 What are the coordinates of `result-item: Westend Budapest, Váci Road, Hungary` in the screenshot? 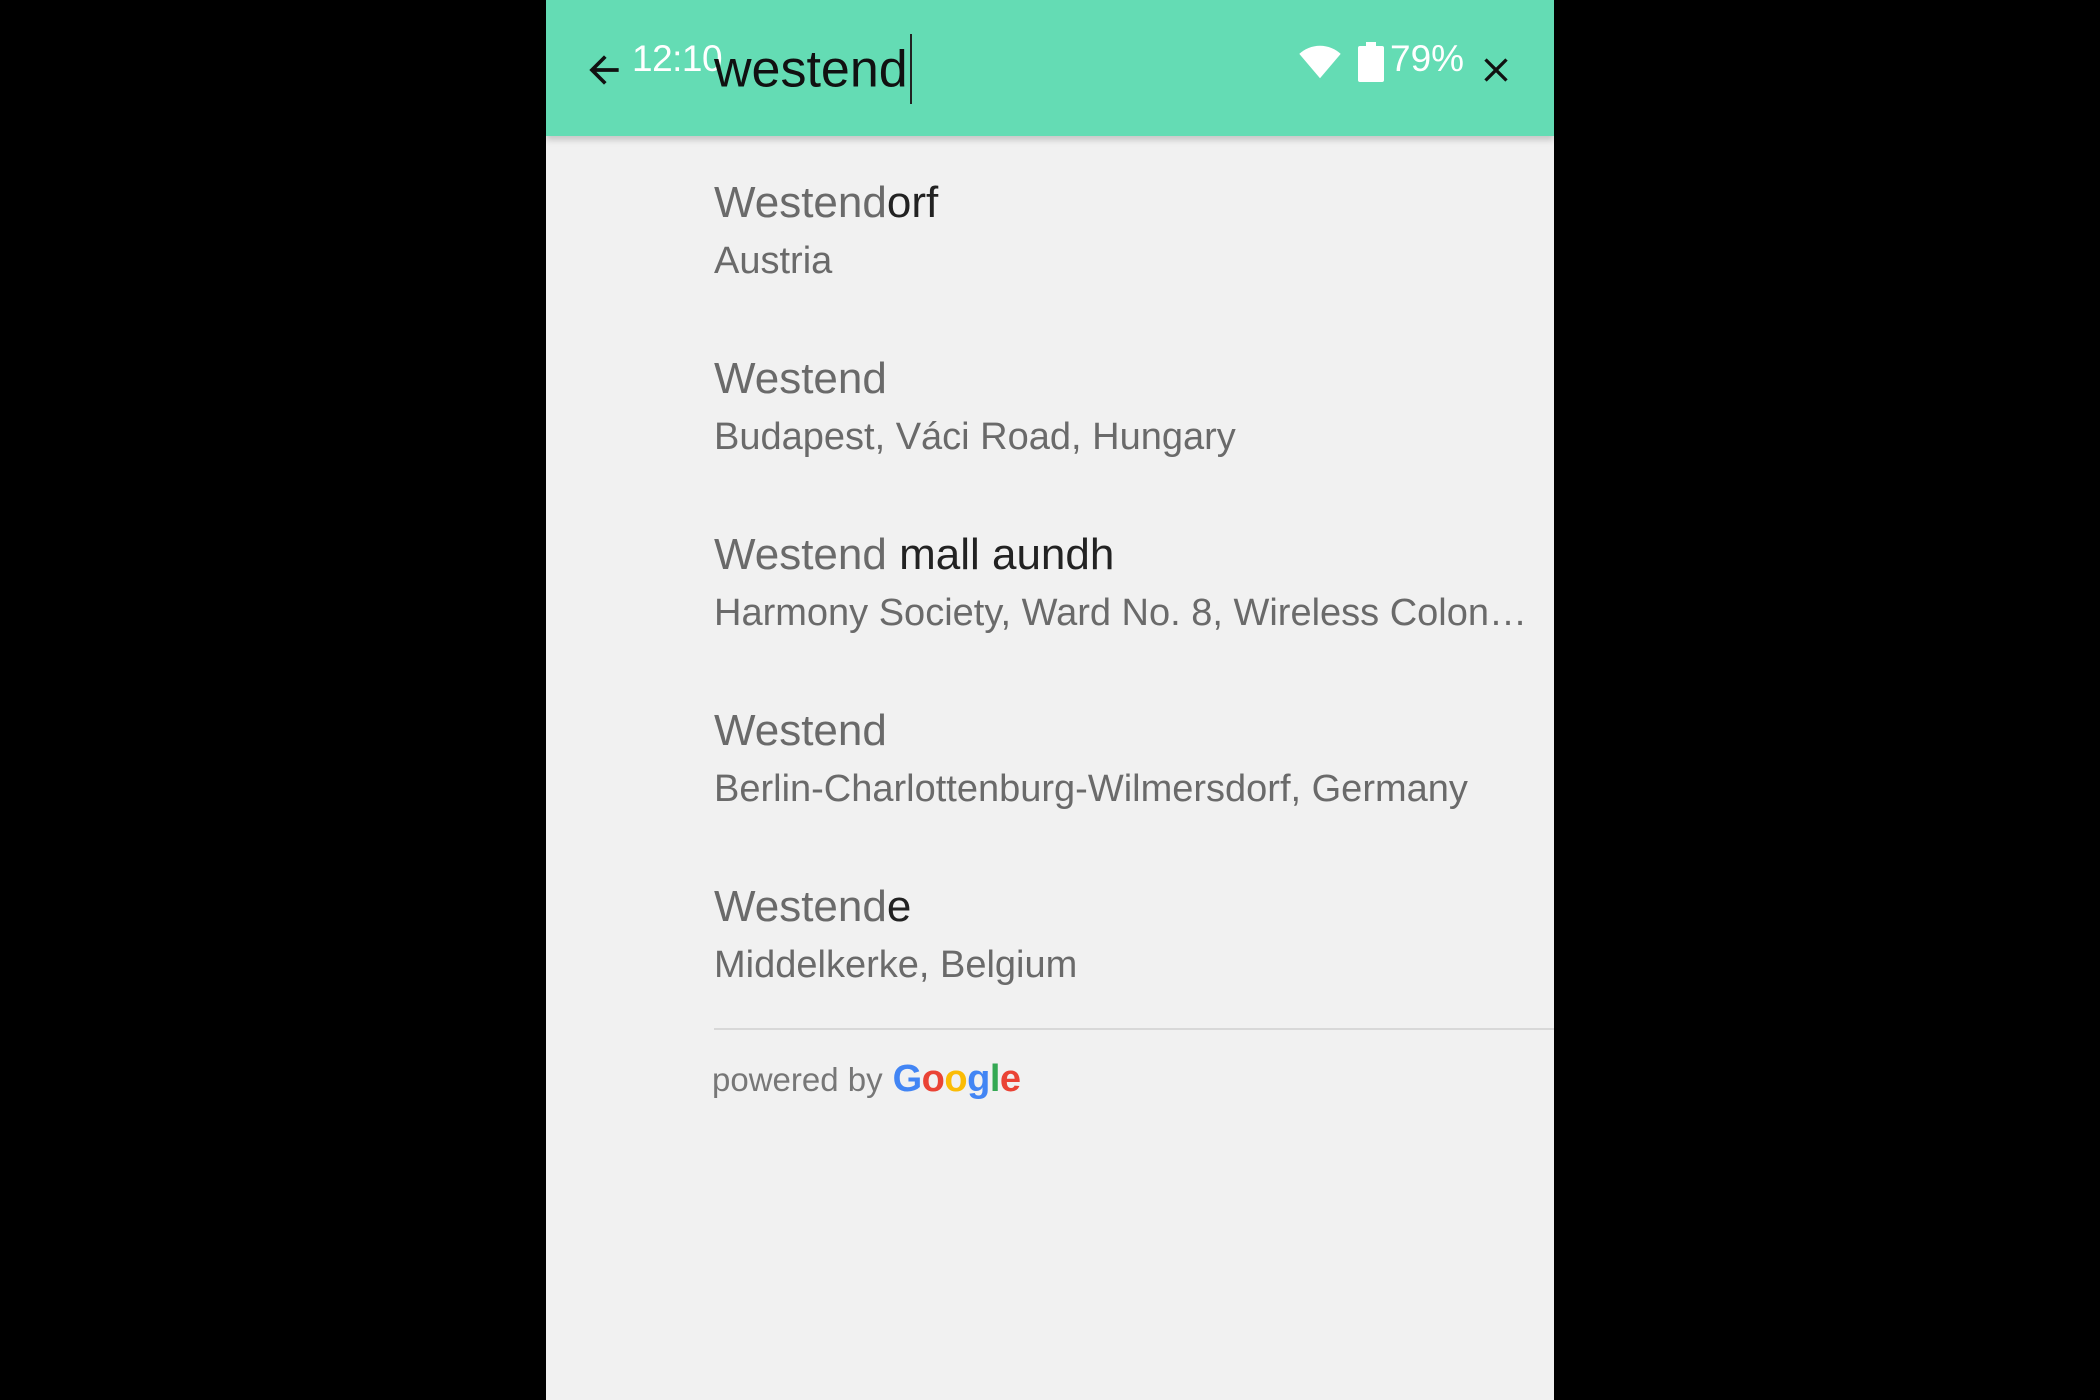 It's located at (1050, 400).